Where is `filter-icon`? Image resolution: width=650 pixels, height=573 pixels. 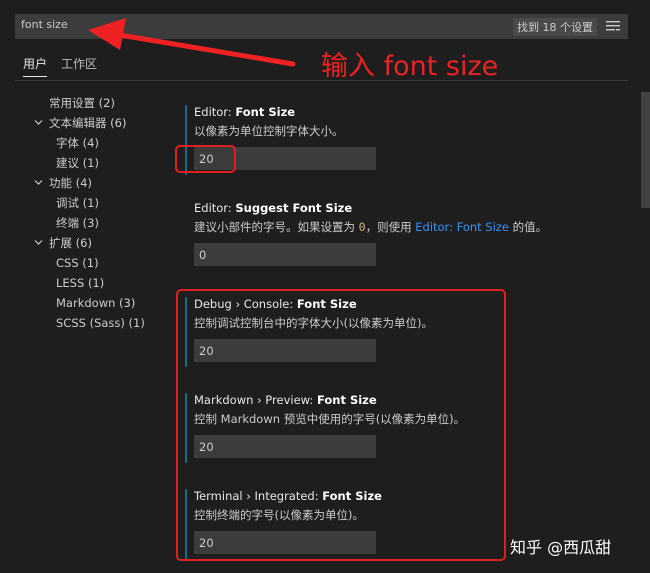
filter-icon is located at coordinates (613, 26).